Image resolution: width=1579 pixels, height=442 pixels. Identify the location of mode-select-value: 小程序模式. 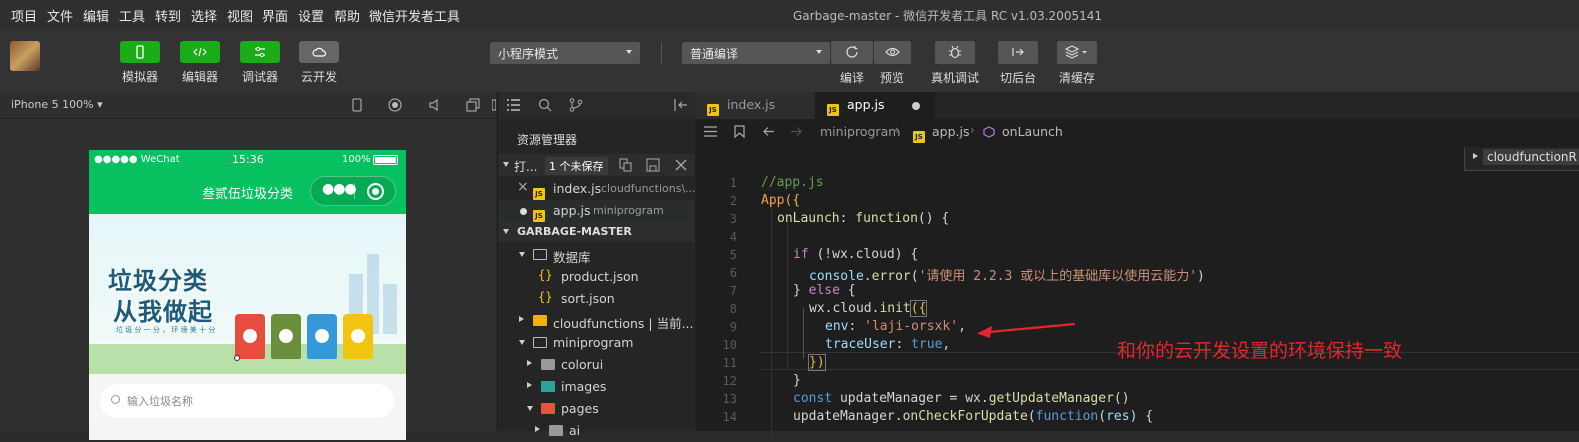
(528, 54).